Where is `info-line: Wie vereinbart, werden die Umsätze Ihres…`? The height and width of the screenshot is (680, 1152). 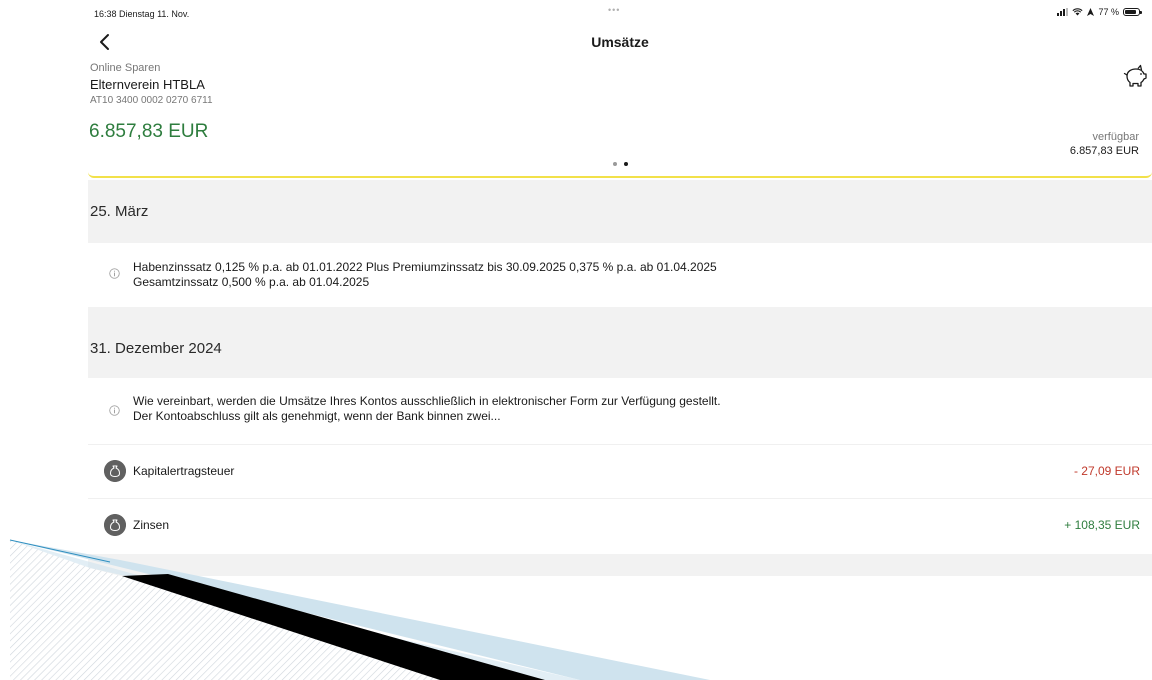
info-line: Wie vereinbart, werden die Umsätze Ihres… is located at coordinates (427, 401).